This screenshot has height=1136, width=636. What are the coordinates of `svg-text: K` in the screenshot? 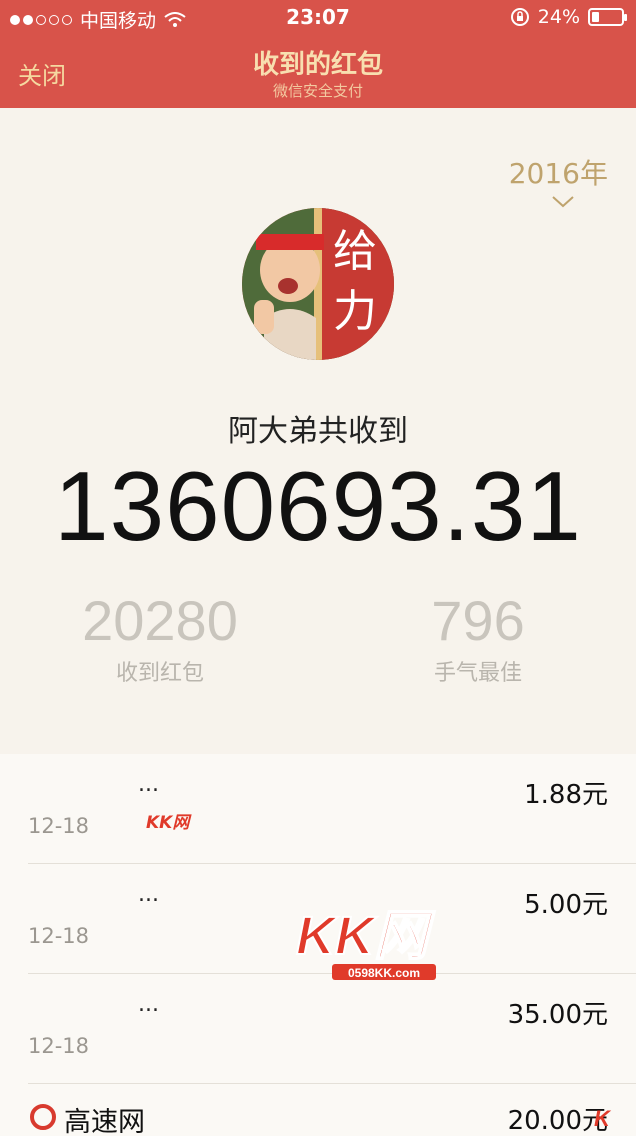 It's located at (603, 1118).